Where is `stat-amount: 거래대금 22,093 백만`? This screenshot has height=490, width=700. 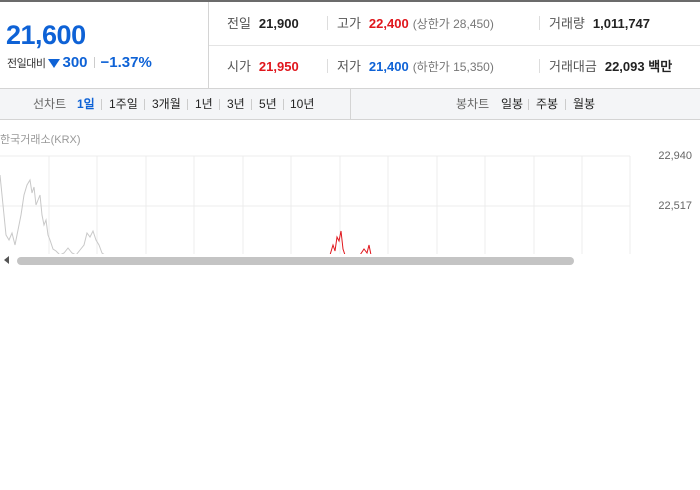
stat-amount: 거래대금 22,093 백만 is located at coordinates (610, 66).